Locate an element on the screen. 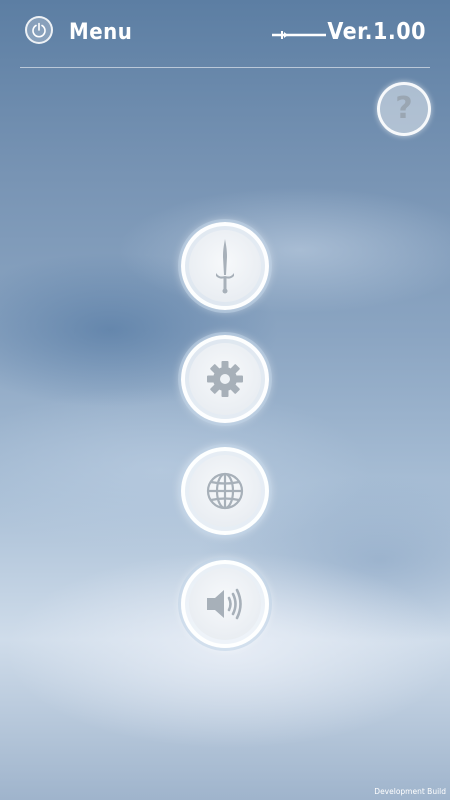 The height and width of the screenshot is (800, 450). gear-icon is located at coordinates (225, 379).